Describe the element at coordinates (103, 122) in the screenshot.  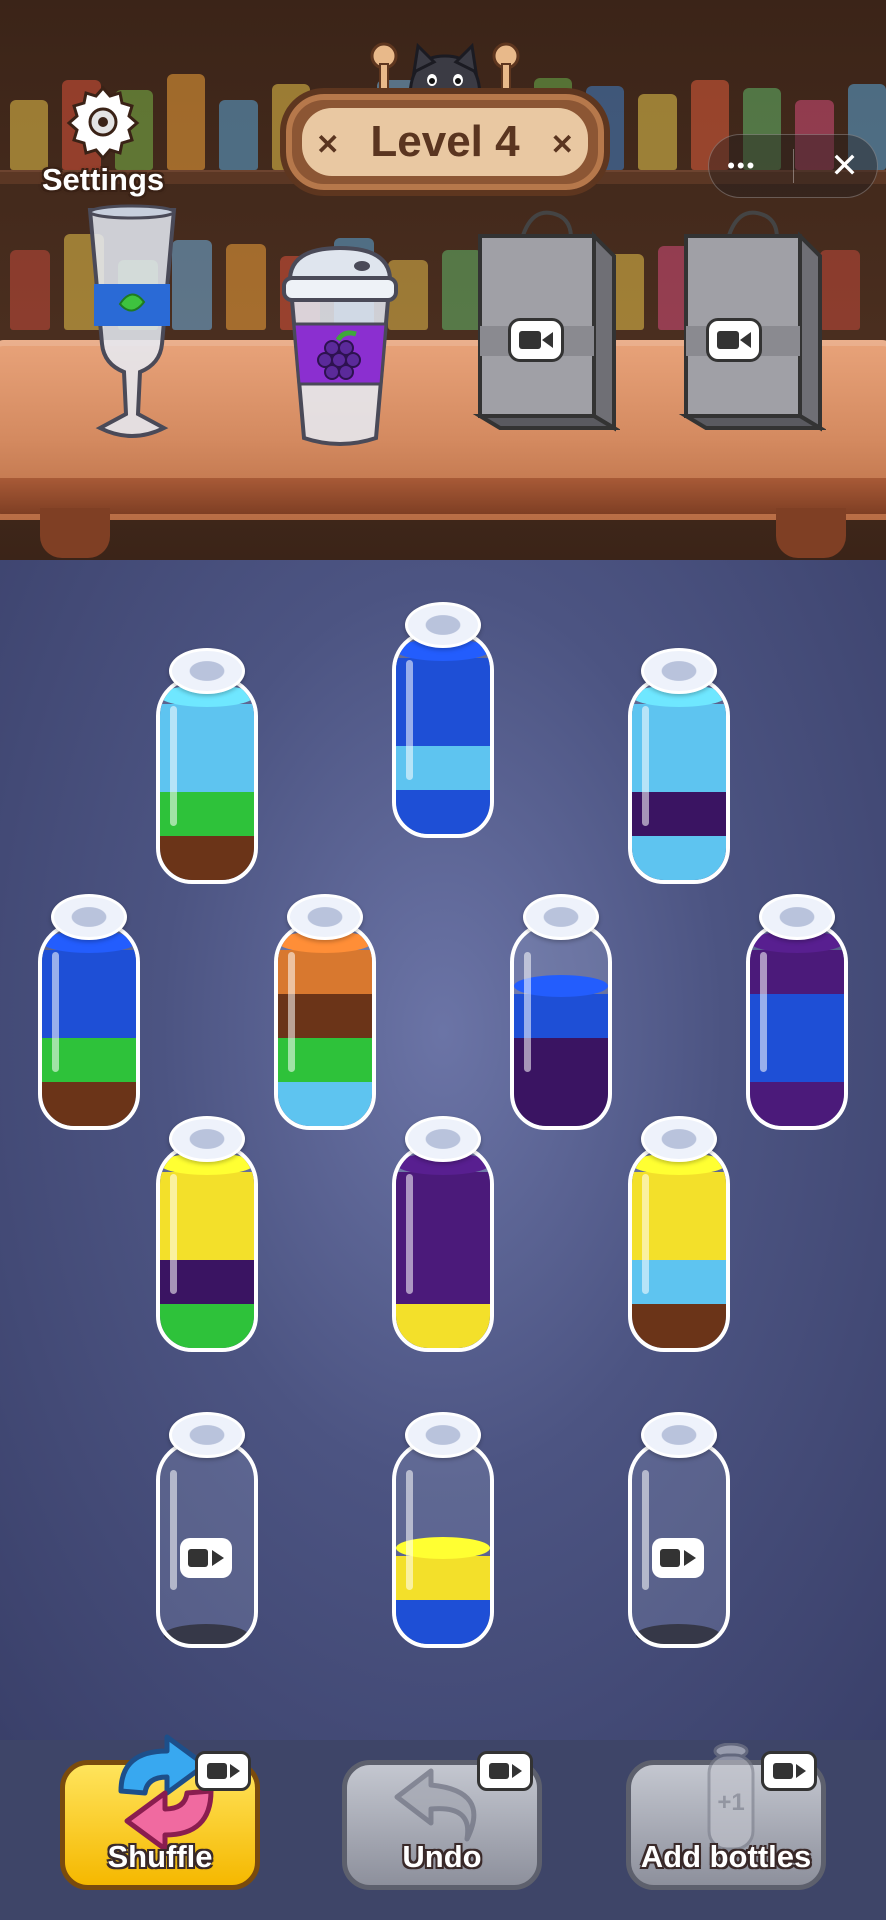
I see `gear-icon` at that location.